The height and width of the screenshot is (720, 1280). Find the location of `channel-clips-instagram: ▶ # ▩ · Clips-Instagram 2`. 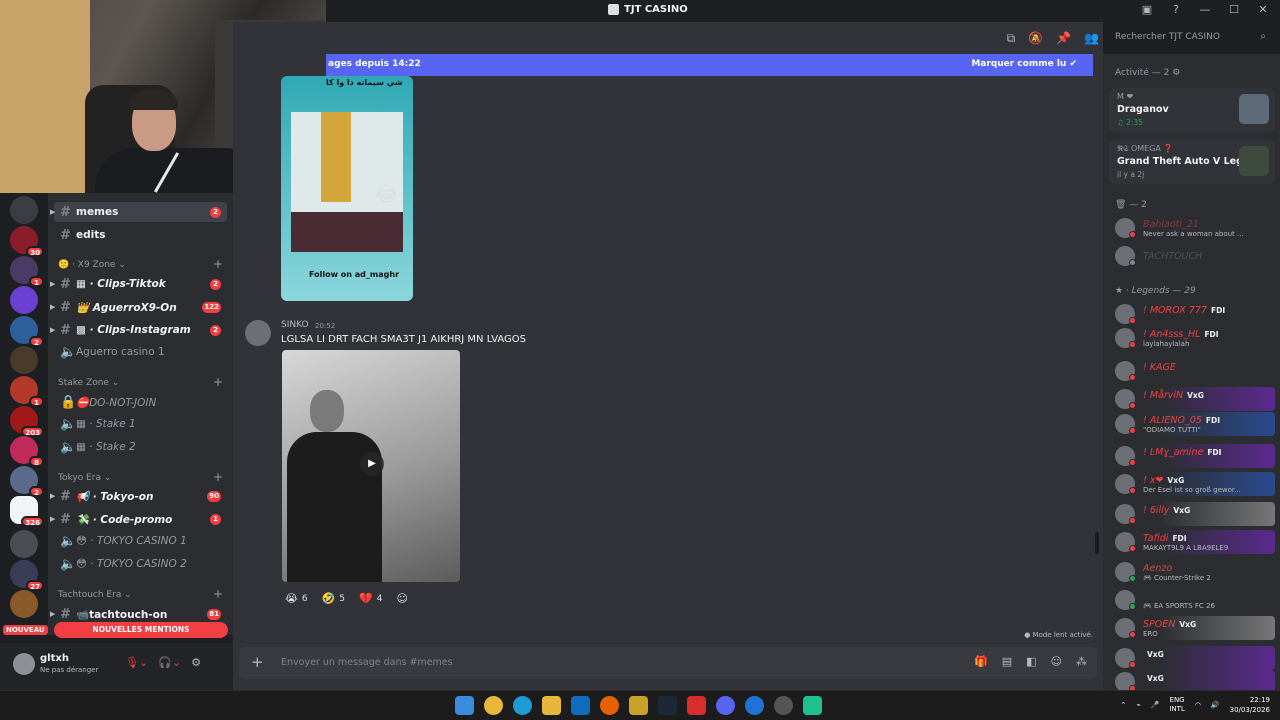

channel-clips-instagram: ▶ # ▩ · Clips-Instagram 2 is located at coordinates (138, 330).